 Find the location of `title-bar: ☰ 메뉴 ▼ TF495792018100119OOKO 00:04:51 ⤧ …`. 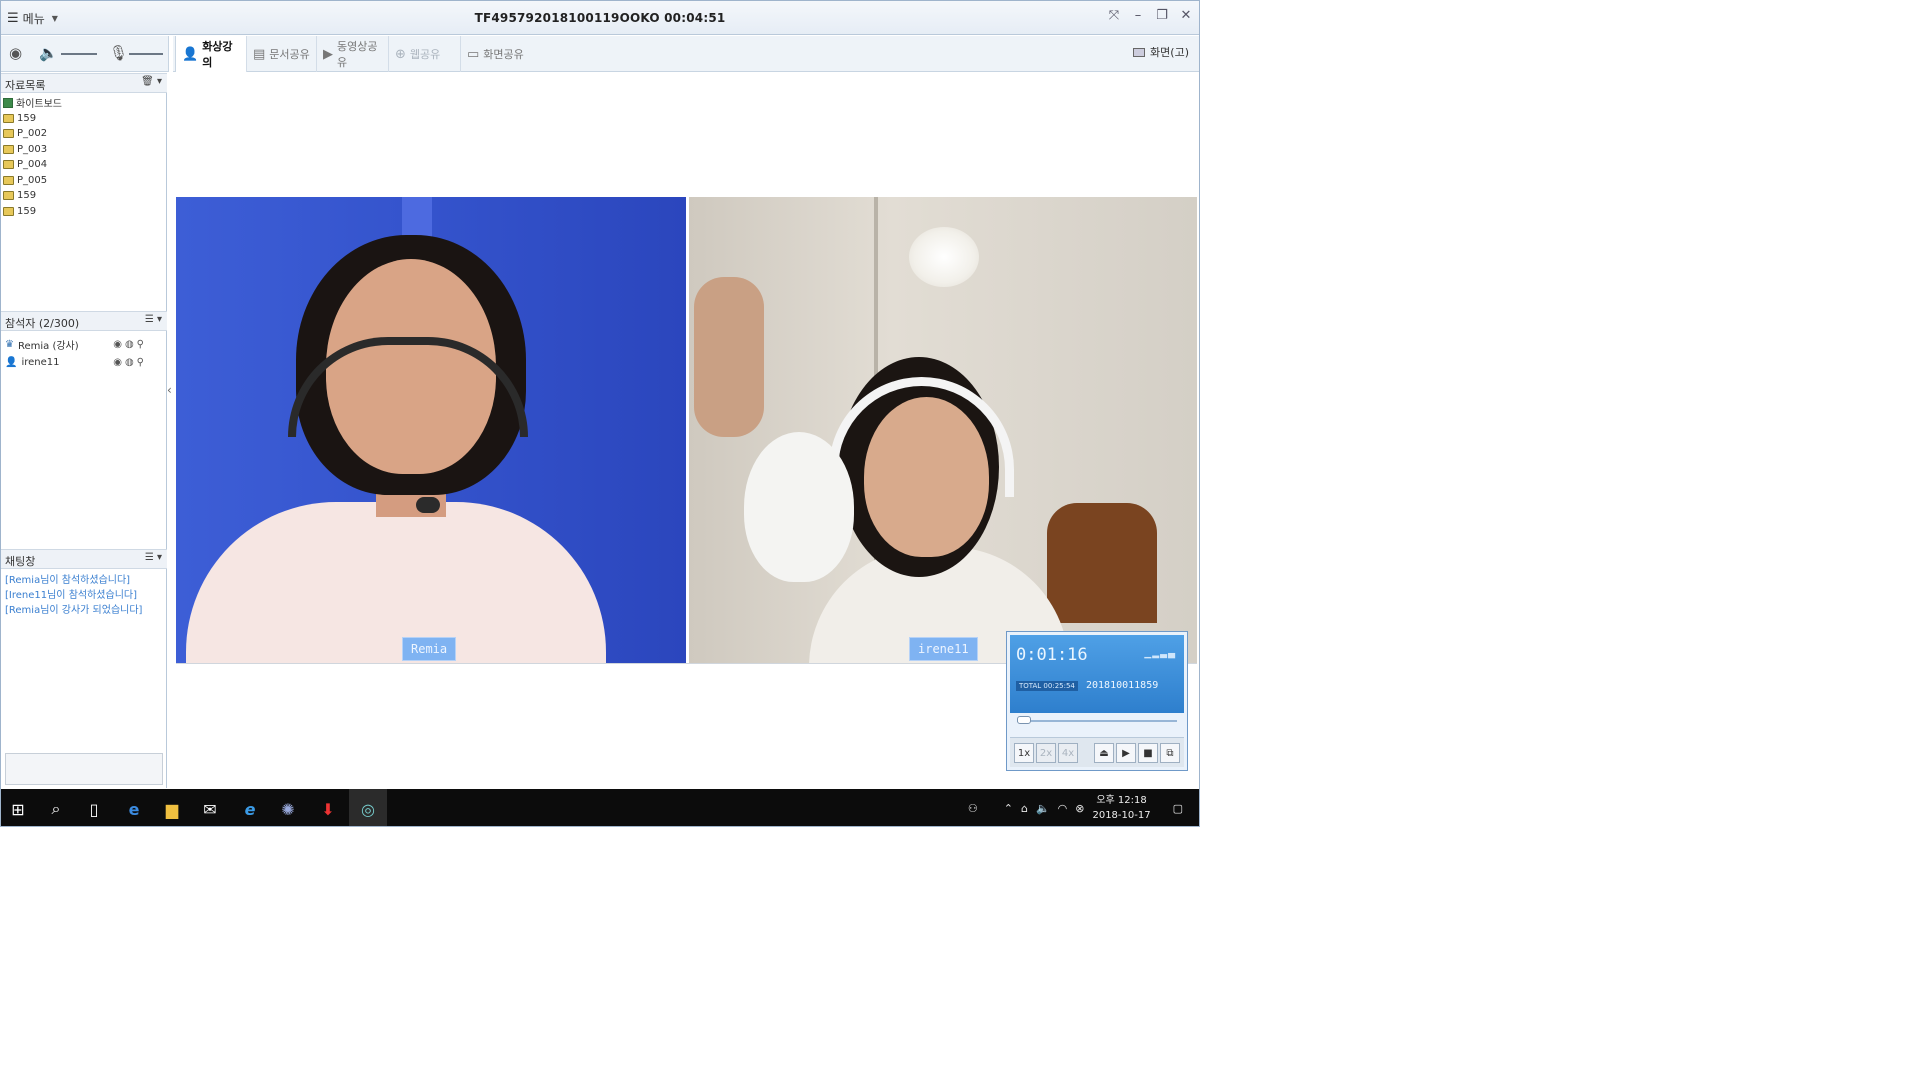

title-bar: ☰ 메뉴 ▼ TF495792018100119OOKO 00:04:51 ⤧ … is located at coordinates (600, 18).